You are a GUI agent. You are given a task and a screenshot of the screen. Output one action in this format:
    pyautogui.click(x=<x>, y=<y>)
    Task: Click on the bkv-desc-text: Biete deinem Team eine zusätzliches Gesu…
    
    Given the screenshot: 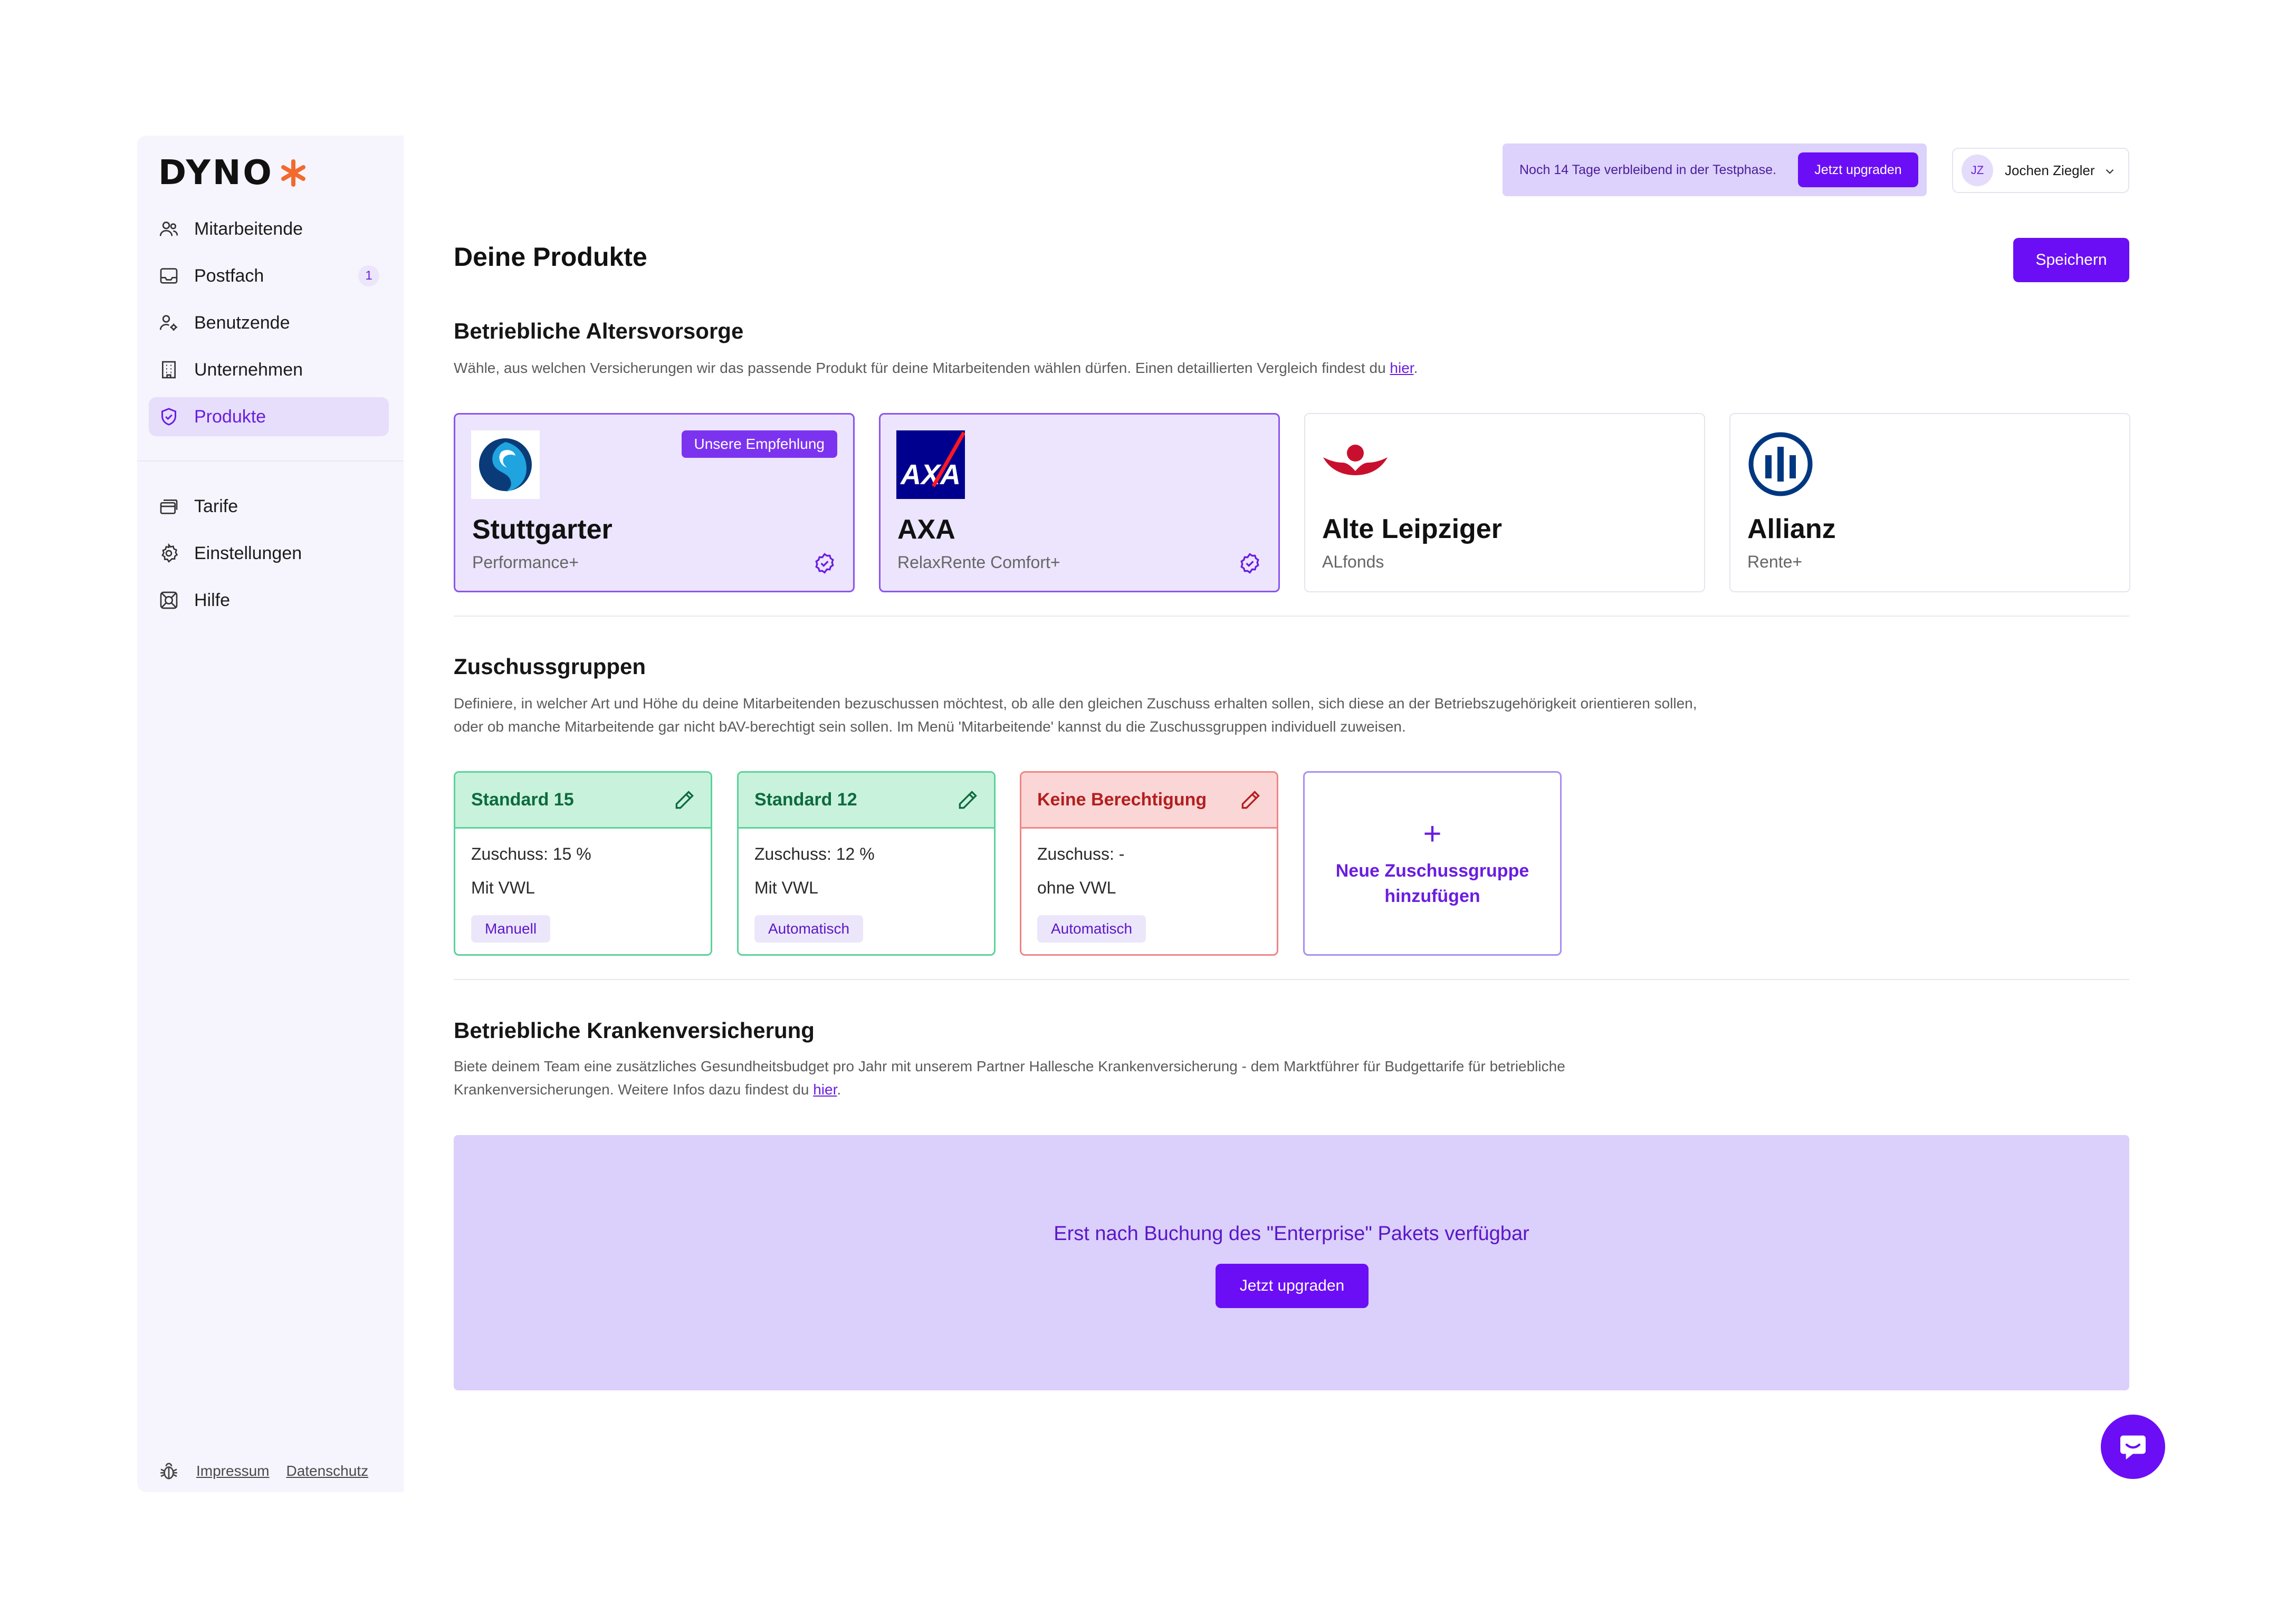 What is the action you would take?
    pyautogui.click(x=1009, y=1078)
    